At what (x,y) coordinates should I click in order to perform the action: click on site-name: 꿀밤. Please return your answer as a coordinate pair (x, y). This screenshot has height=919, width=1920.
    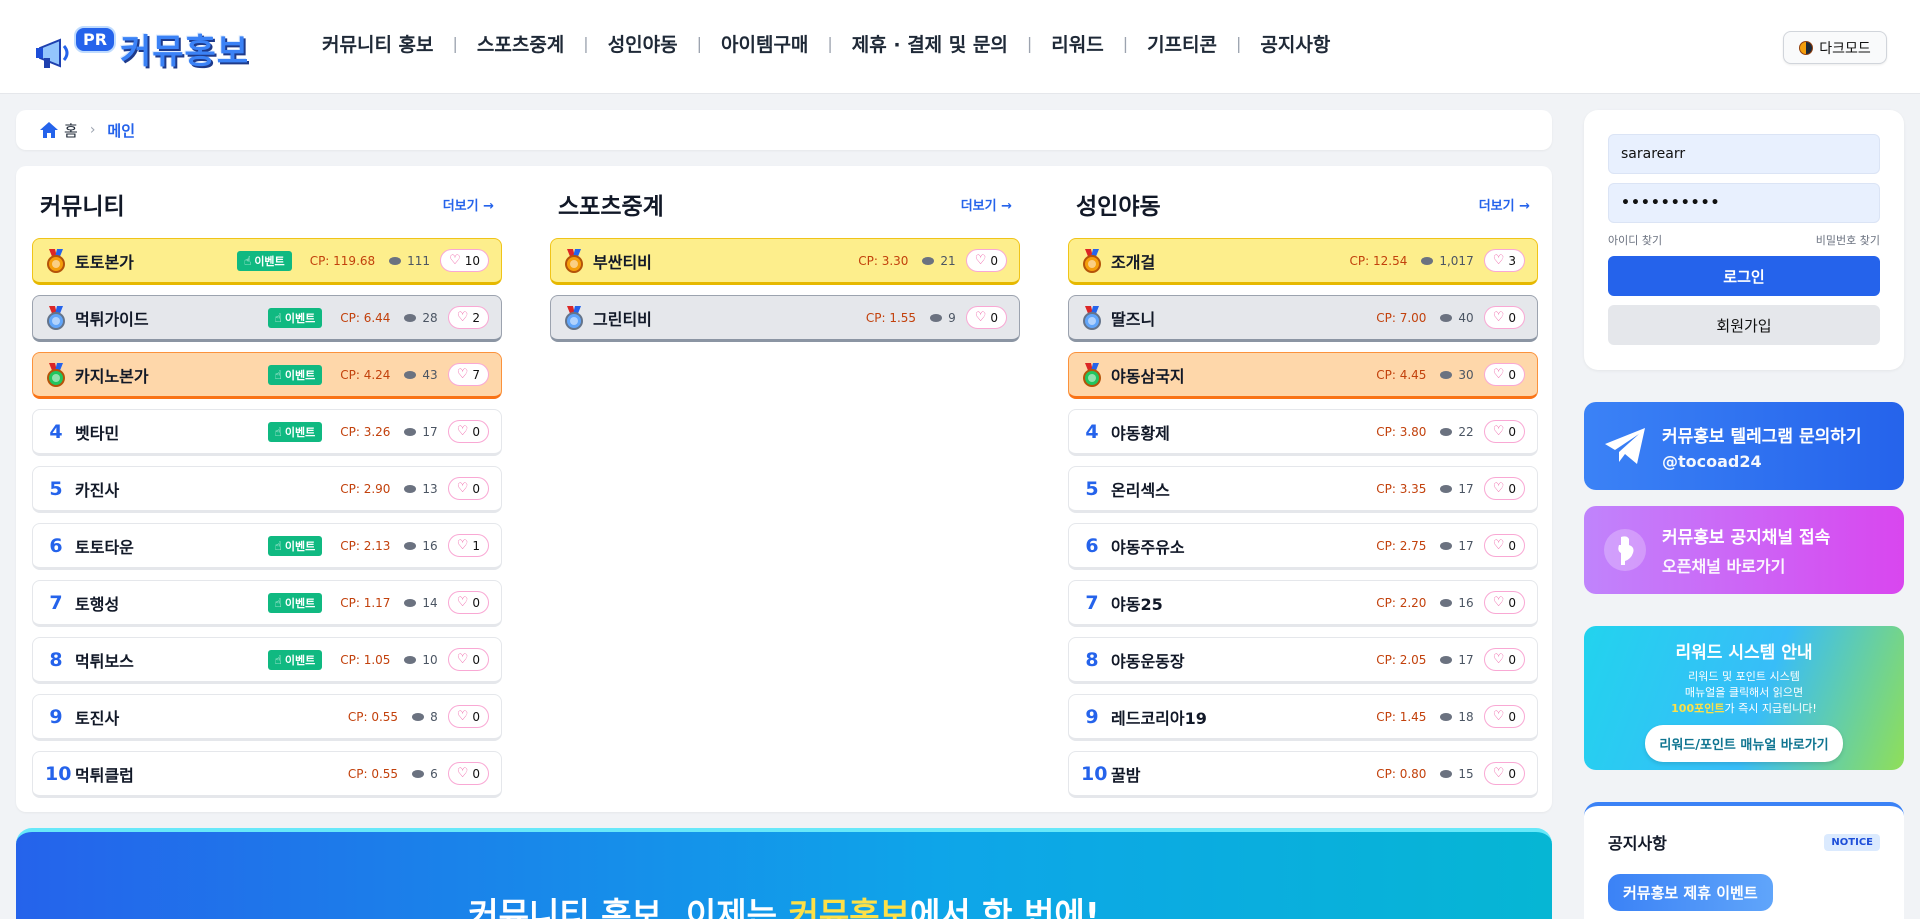
    Looking at the image, I should click on (1243, 774).